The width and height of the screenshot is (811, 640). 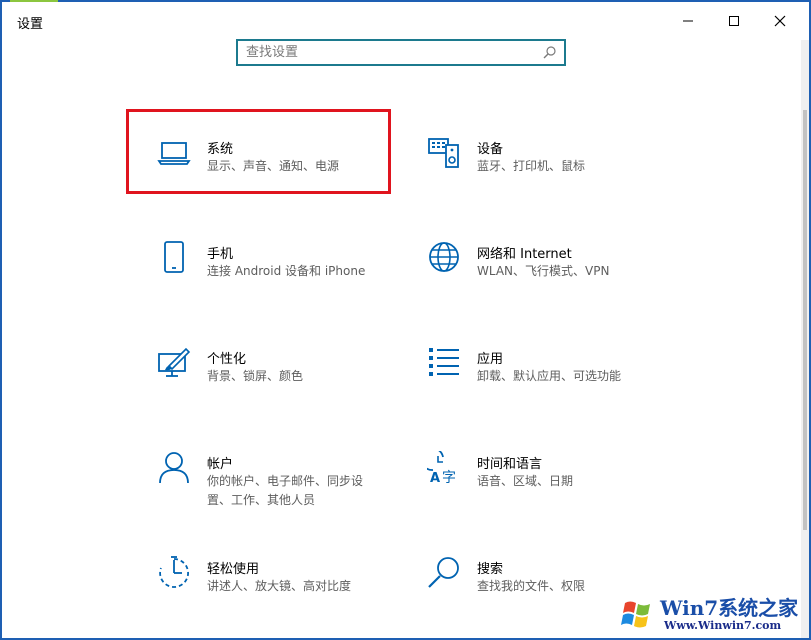 What do you see at coordinates (443, 153) in the screenshot?
I see `keyboard-speaker-icon` at bounding box center [443, 153].